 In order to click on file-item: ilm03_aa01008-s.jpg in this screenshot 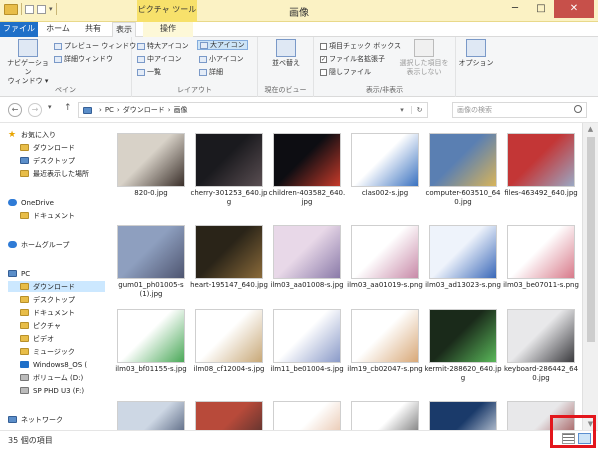, I will do `click(307, 257)`.